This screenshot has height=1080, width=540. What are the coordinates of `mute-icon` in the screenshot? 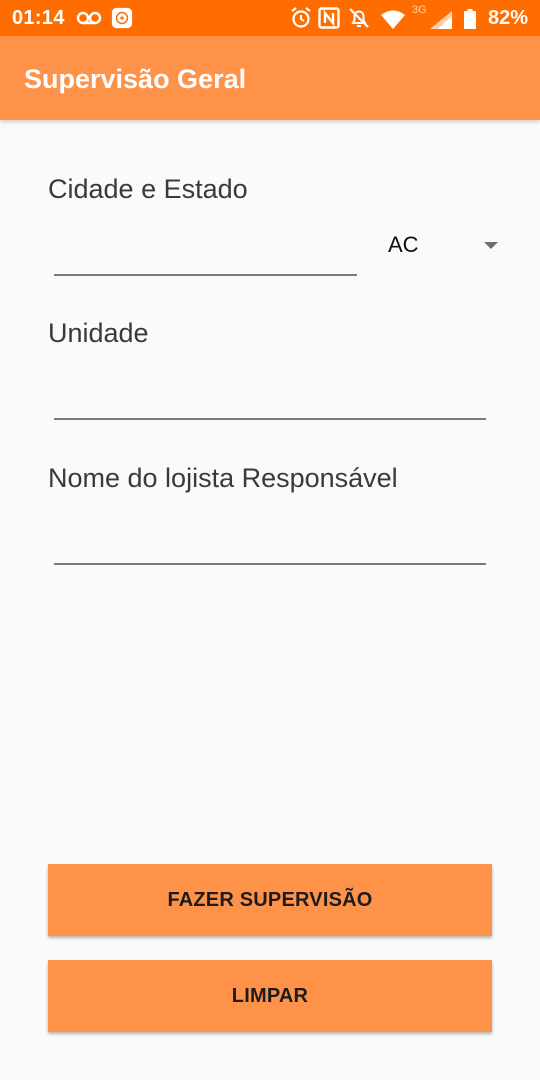 It's located at (359, 18).